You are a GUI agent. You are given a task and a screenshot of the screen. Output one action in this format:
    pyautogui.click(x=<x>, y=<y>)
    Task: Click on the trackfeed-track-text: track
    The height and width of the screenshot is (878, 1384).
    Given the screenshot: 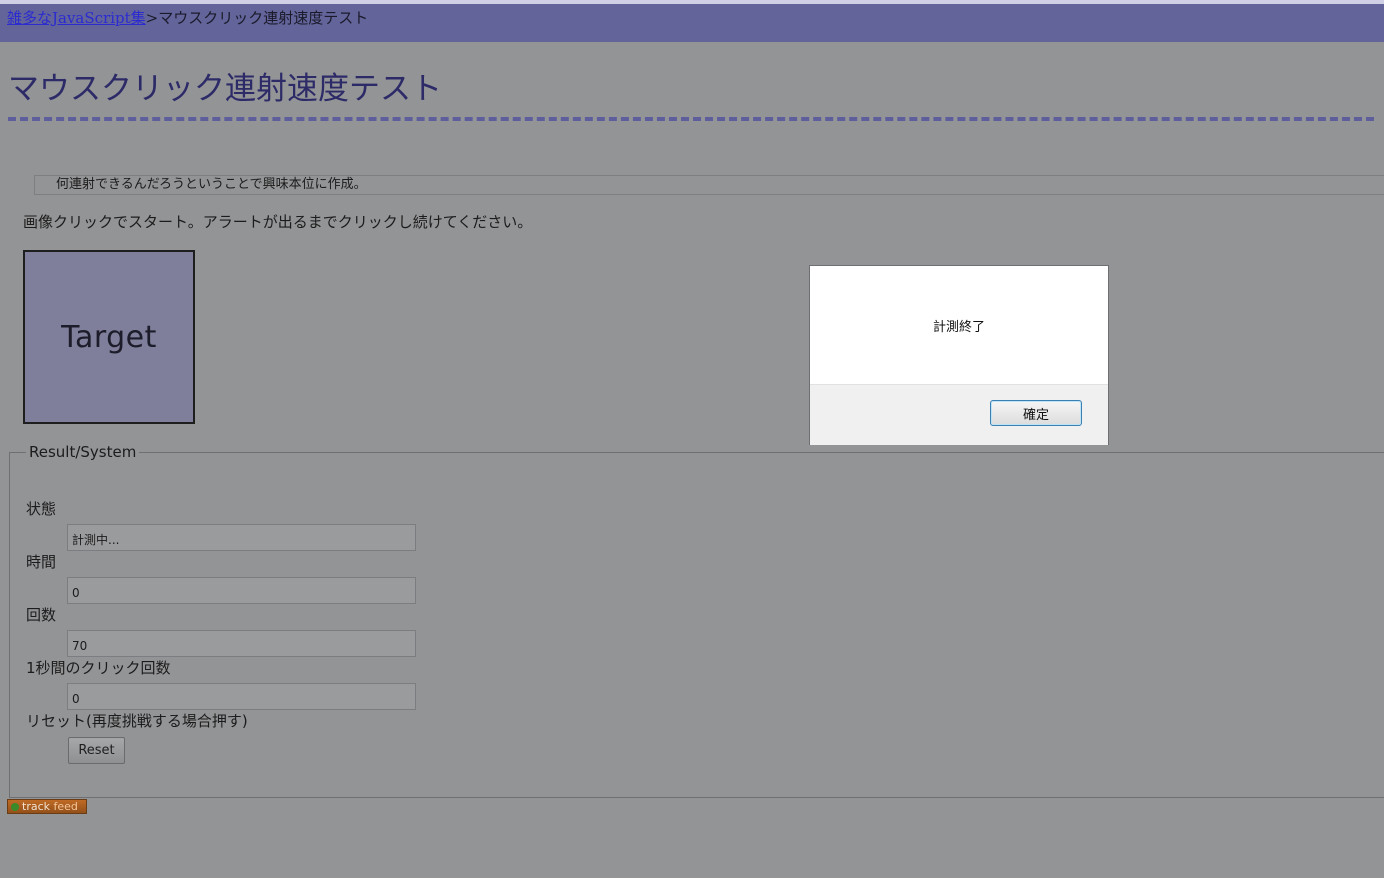 What is the action you would take?
    pyautogui.click(x=36, y=806)
    